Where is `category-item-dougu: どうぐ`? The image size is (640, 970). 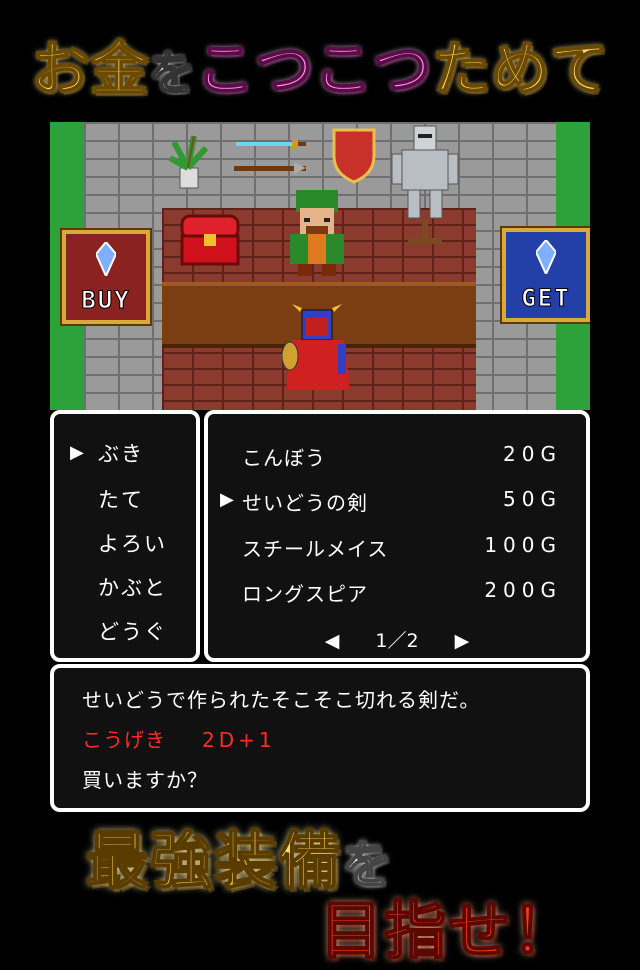
category-item-dougu: どうぐ is located at coordinates (132, 631).